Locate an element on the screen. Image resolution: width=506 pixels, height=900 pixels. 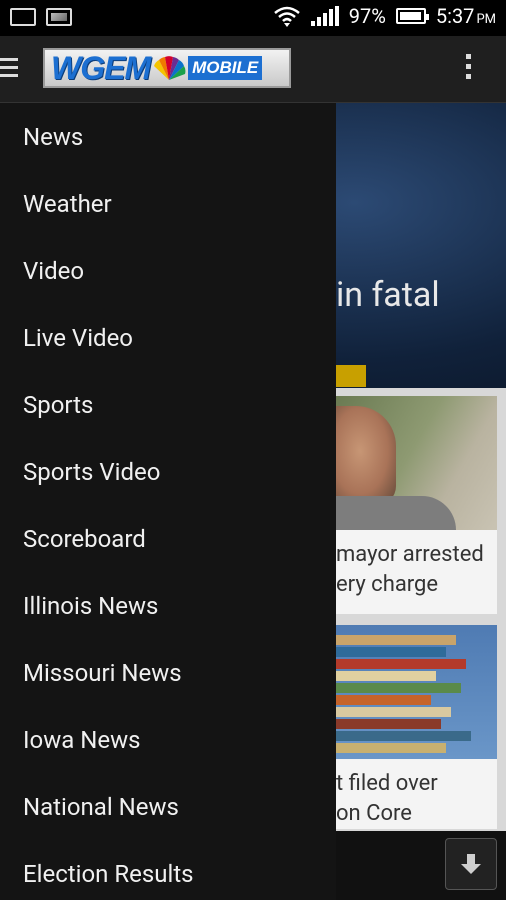
drawer-item-iowa-news: Iowa News is located at coordinates (168, 739).